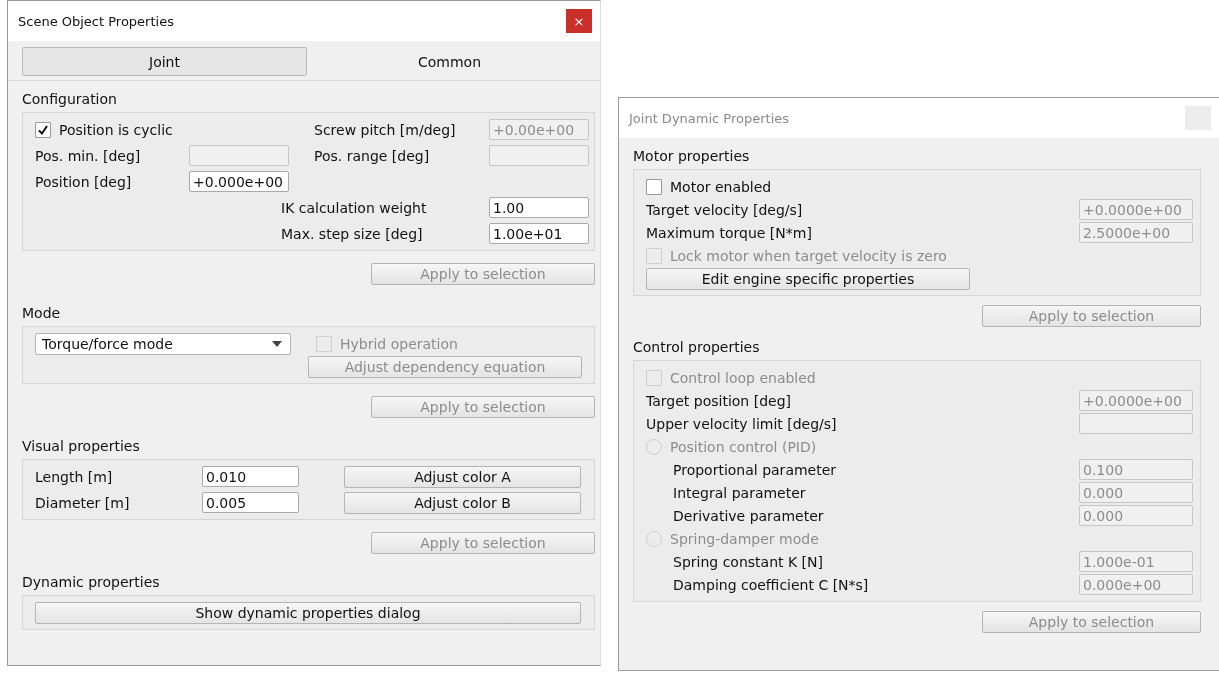  I want to click on section-heading: Dynamic properties, so click(91, 583).